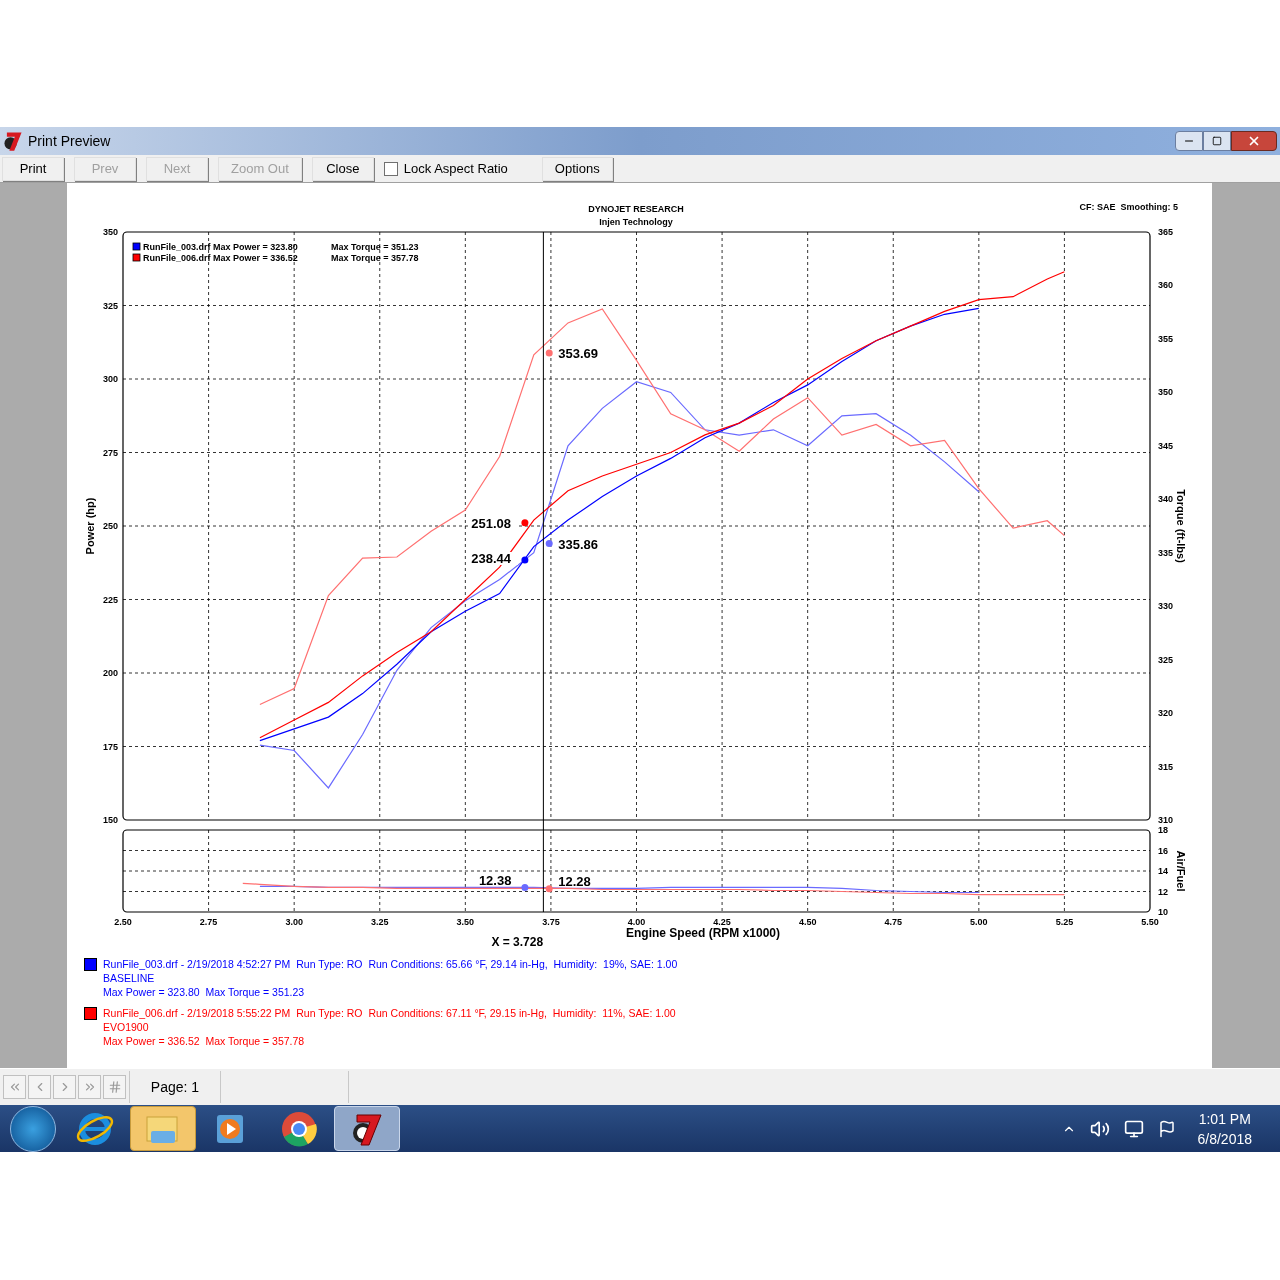 This screenshot has width=1280, height=1280. Describe the element at coordinates (807, 922) in the screenshot. I see `tick-label: 4.50` at that location.